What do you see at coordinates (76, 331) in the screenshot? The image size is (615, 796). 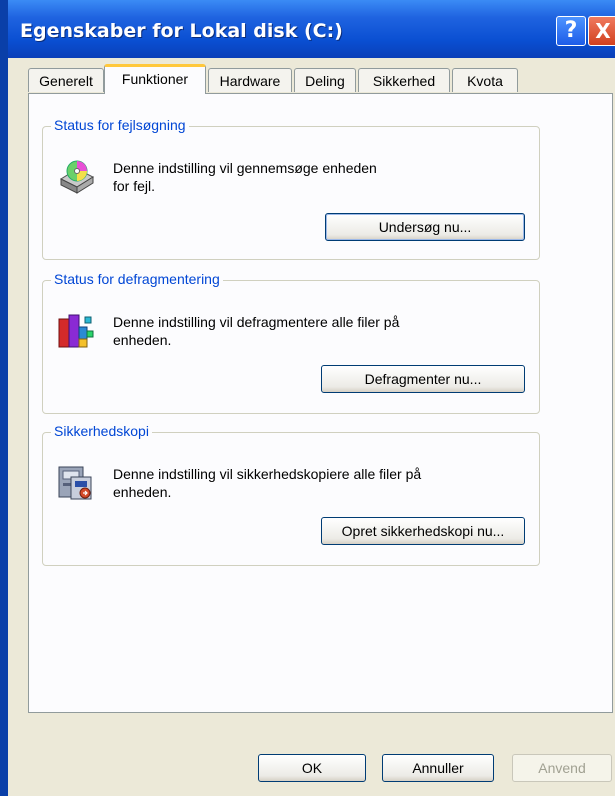 I see `defrag-icon` at bounding box center [76, 331].